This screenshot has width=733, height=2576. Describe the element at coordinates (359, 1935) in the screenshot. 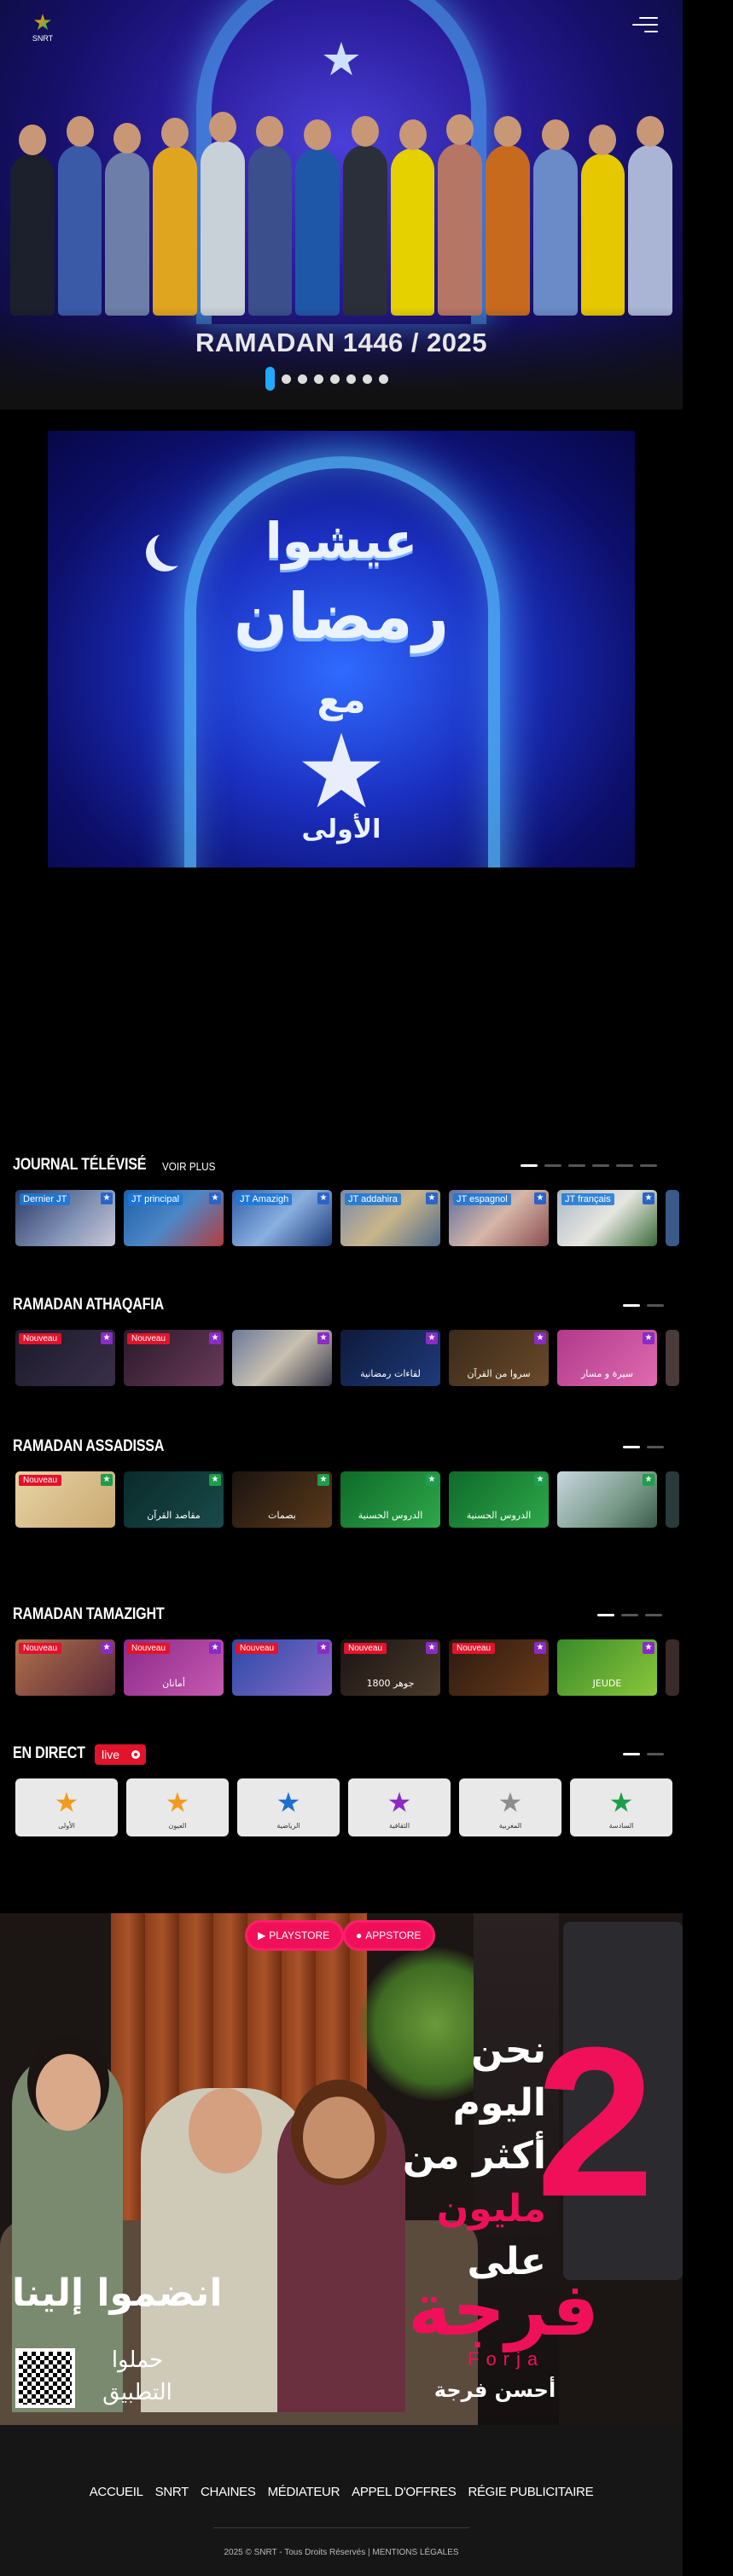

I see `apple-icon: ●` at that location.